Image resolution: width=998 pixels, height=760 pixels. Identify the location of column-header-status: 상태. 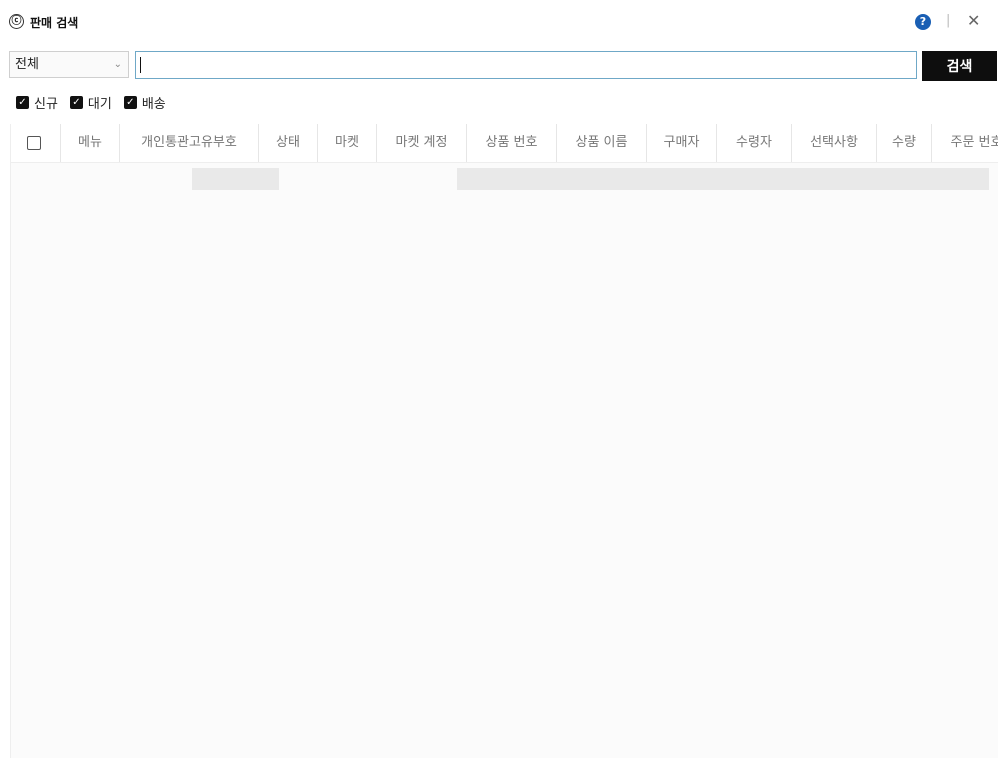
(288, 143).